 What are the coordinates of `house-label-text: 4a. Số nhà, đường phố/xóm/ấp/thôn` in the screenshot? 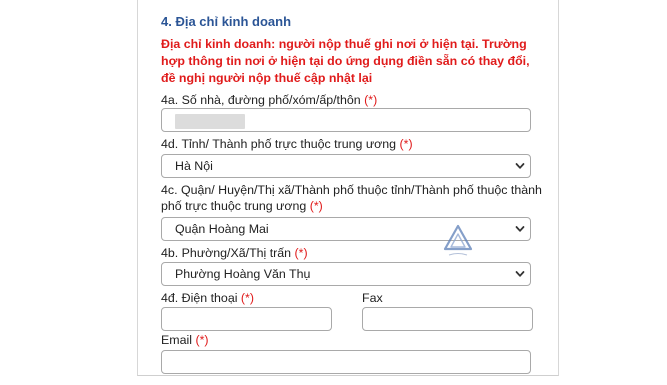 It's located at (261, 100).